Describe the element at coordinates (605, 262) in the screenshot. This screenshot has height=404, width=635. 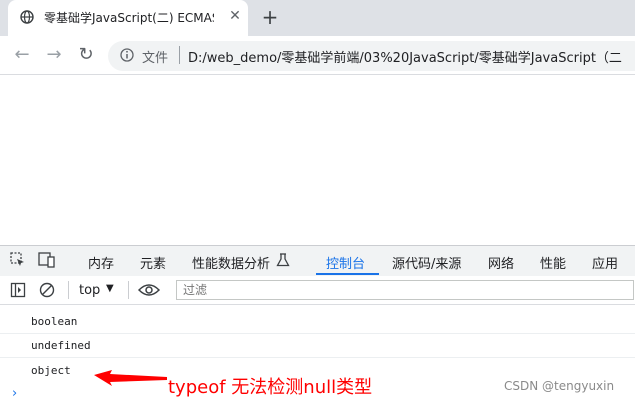
I see `tab-application: 应用` at that location.